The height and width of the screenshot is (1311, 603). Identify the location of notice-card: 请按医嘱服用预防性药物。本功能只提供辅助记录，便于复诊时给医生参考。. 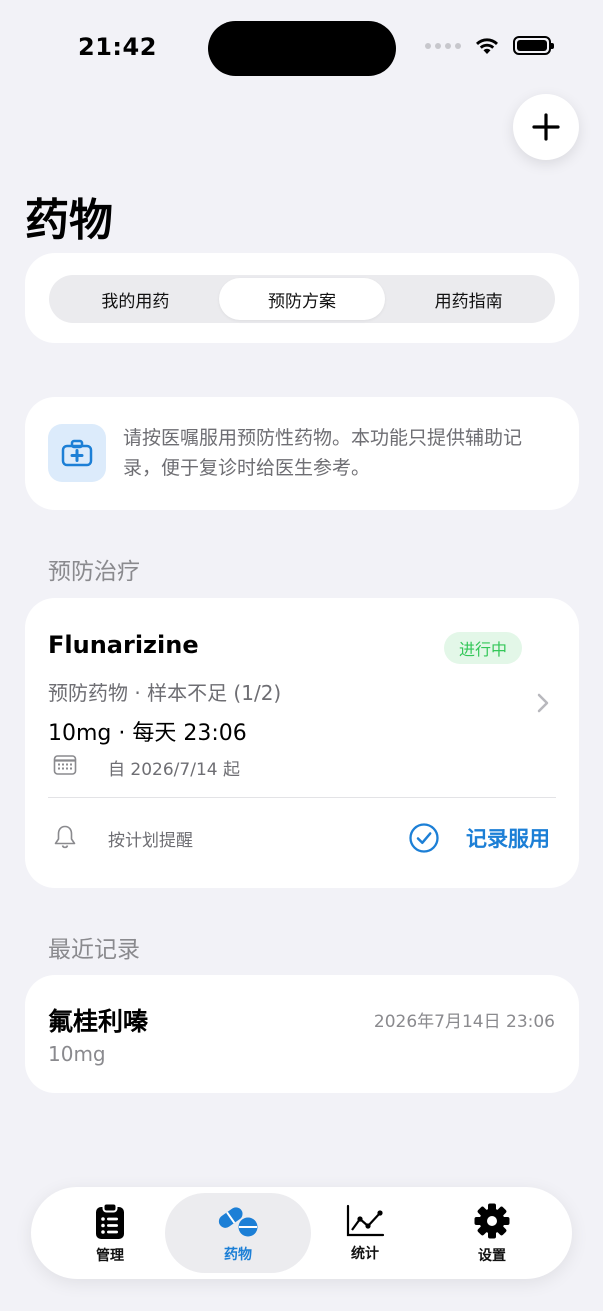
(302, 453).